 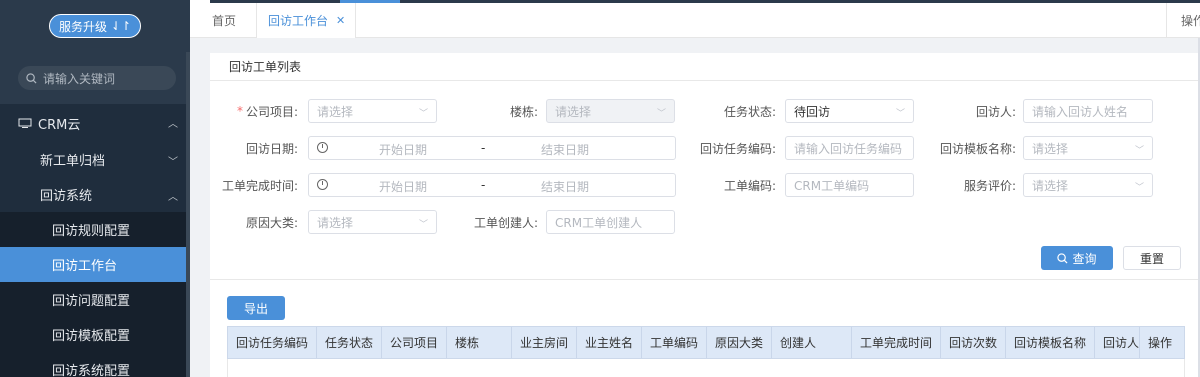 I want to click on column-header: 创建人, so click(x=812, y=342).